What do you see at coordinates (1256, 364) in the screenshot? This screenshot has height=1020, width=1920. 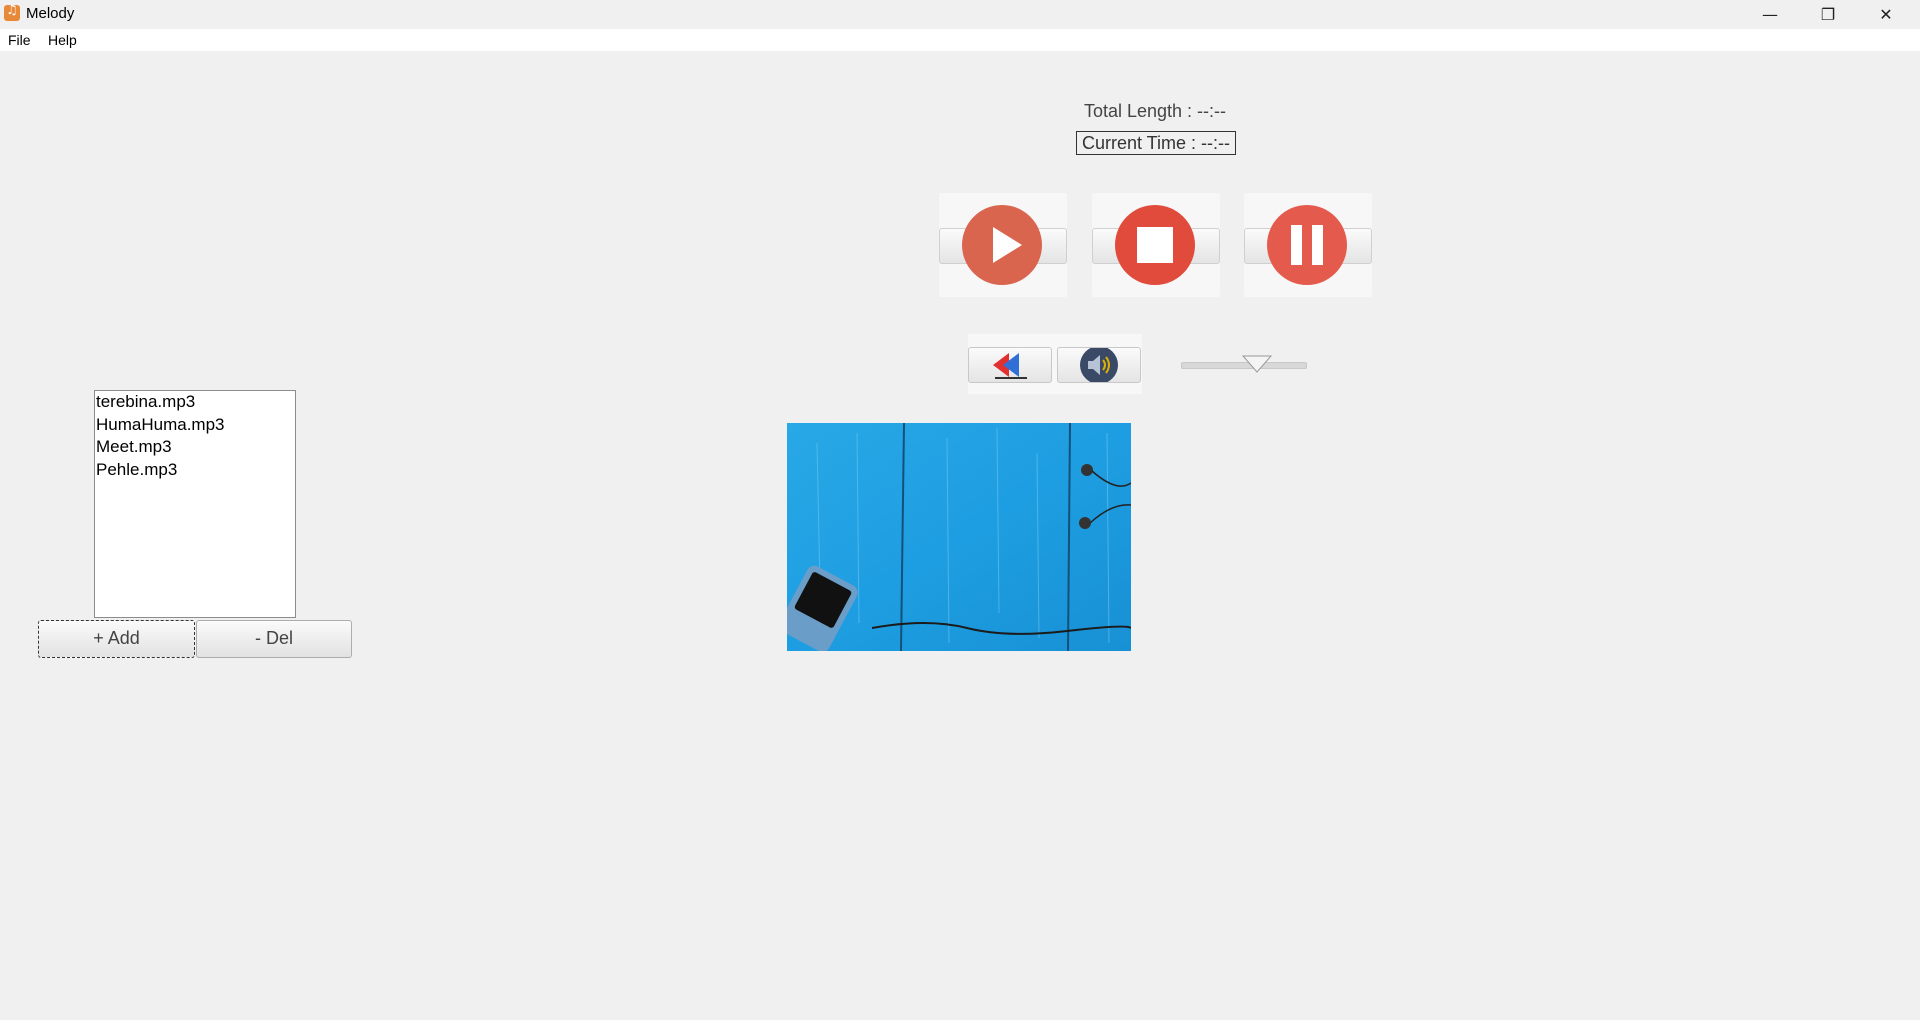 I see `volume-slider-thumb` at bounding box center [1256, 364].